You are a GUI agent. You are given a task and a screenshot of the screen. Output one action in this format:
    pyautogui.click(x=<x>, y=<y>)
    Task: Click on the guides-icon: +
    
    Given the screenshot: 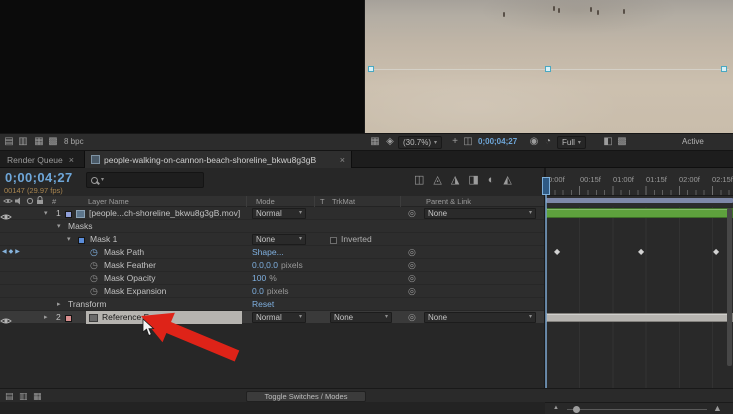 What is the action you would take?
    pyautogui.click(x=455, y=142)
    